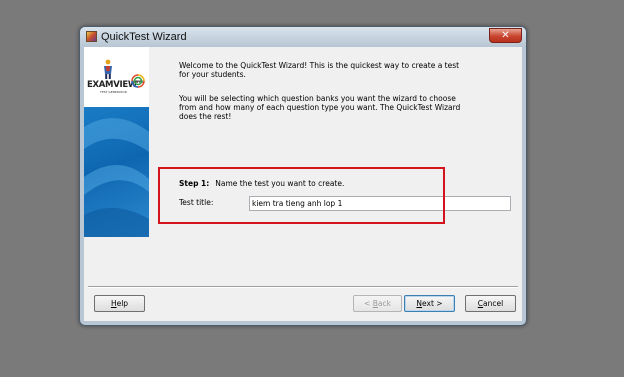 The height and width of the screenshot is (377, 624). What do you see at coordinates (116, 77) in the screenshot?
I see `examview-logo: EXAMVIEWPRO TEST GENERATOR` at bounding box center [116, 77].